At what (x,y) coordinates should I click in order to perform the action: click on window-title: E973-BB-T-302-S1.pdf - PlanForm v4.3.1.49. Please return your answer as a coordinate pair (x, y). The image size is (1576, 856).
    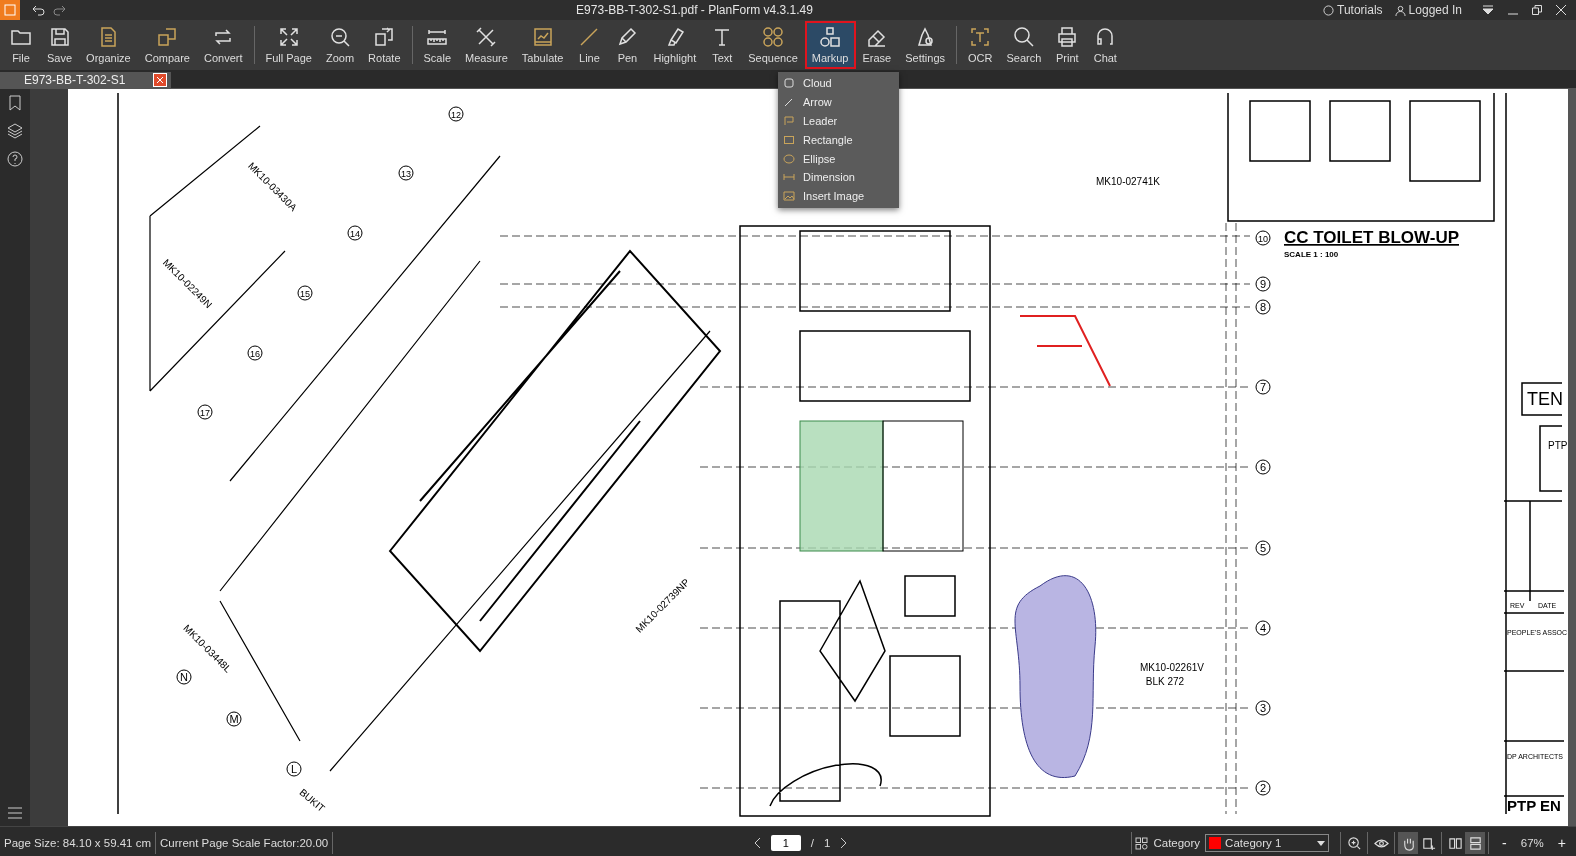
    Looking at the image, I should click on (694, 10).